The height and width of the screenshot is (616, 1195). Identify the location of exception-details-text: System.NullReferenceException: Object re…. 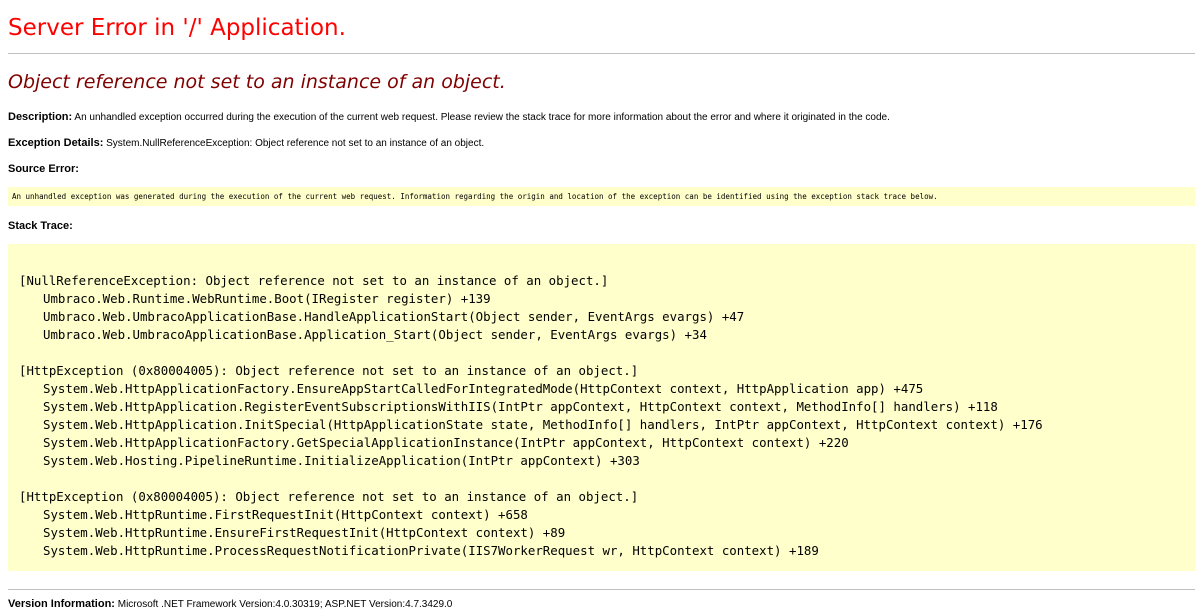
(295, 143).